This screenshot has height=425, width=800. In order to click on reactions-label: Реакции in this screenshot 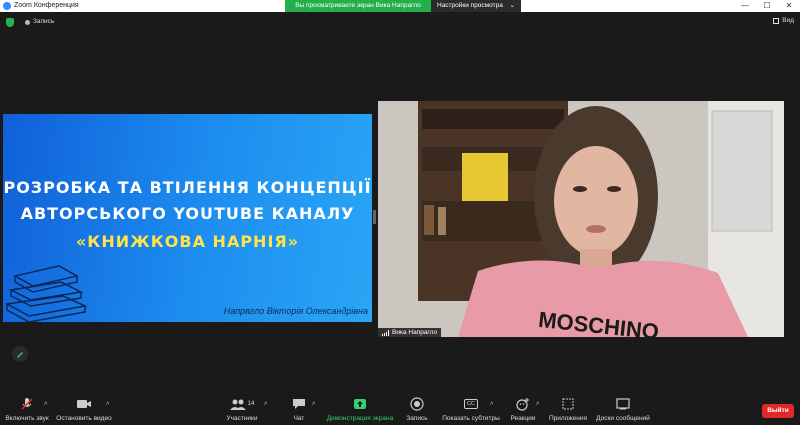, I will do `click(523, 418)`.